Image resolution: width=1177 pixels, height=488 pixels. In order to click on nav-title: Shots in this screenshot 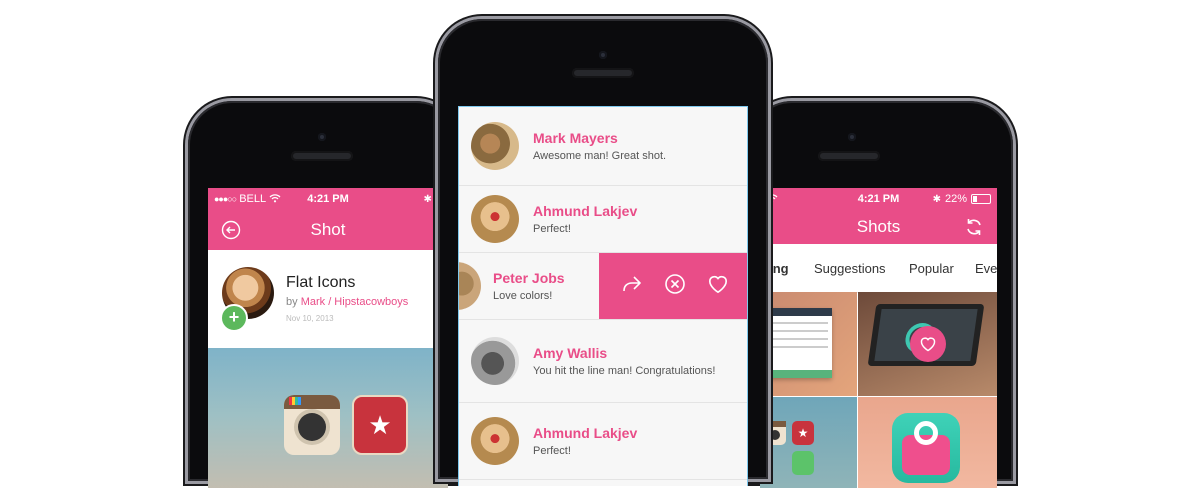, I will do `click(878, 226)`.